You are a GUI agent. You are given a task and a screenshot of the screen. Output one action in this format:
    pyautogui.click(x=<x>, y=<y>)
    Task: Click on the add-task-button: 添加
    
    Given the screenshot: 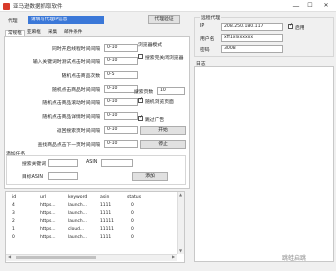 What is the action you would take?
    pyautogui.click(x=150, y=176)
    